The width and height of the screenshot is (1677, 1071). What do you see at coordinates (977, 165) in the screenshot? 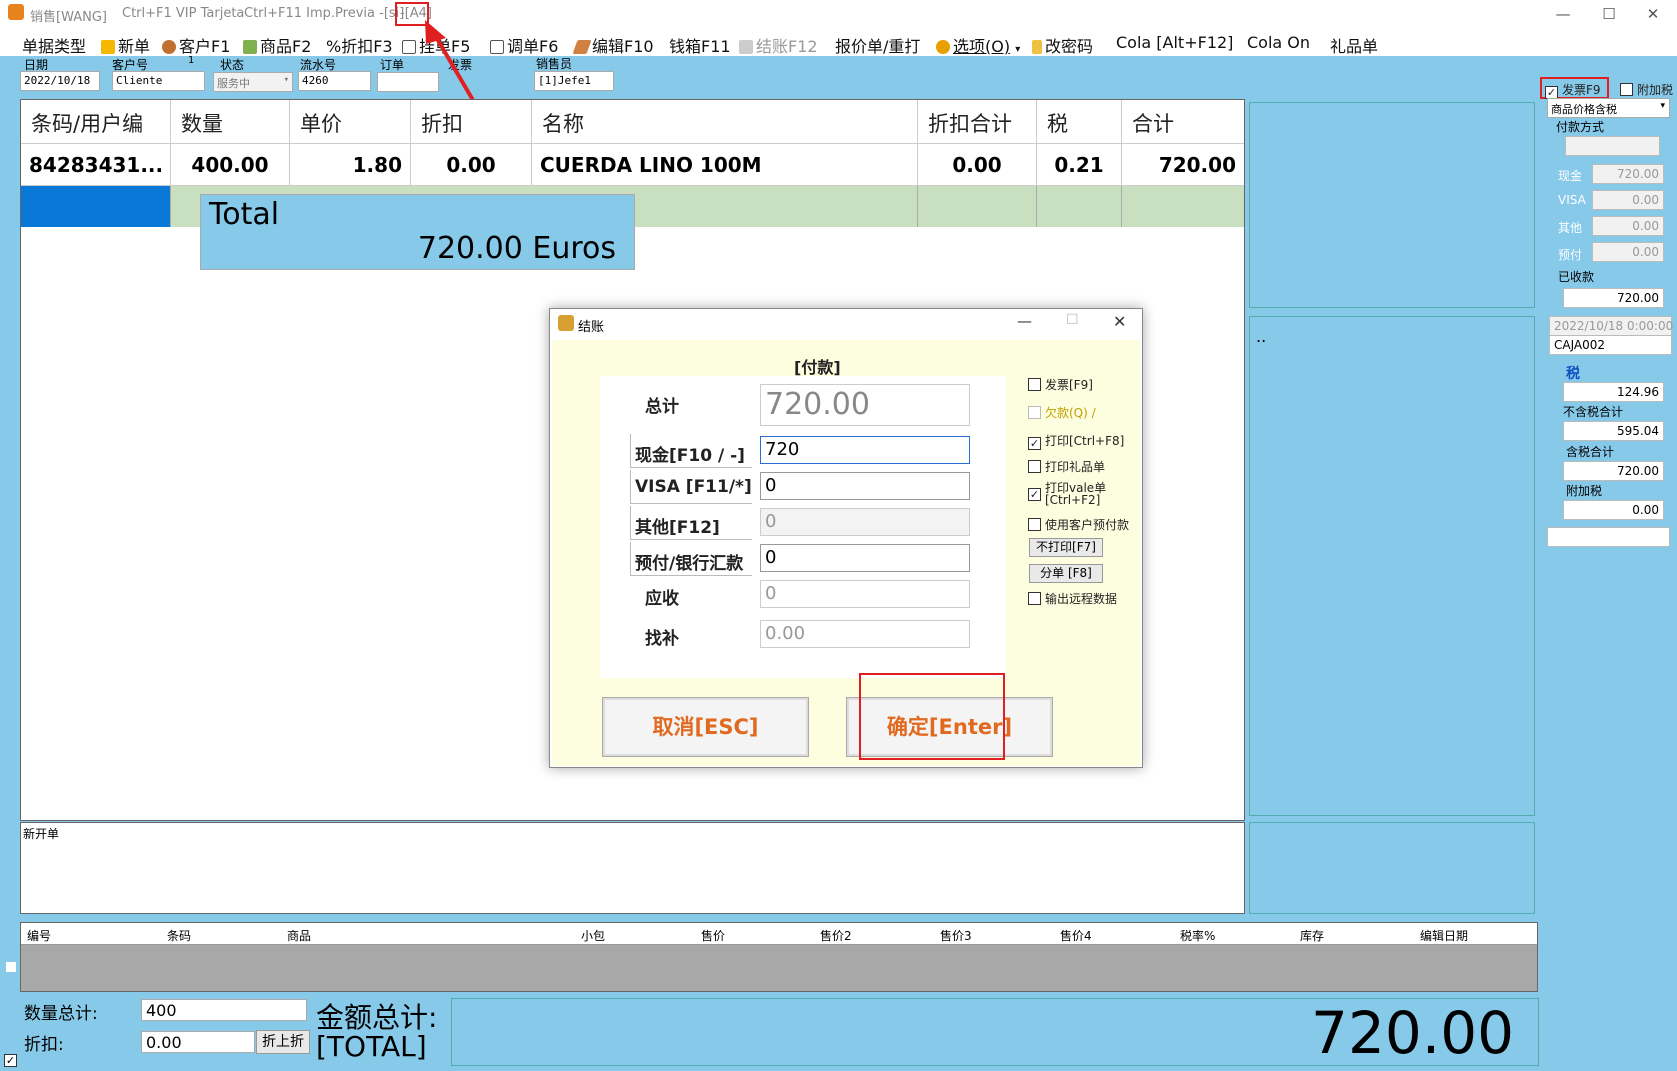
I see `row-disc-total: 0.00` at bounding box center [977, 165].